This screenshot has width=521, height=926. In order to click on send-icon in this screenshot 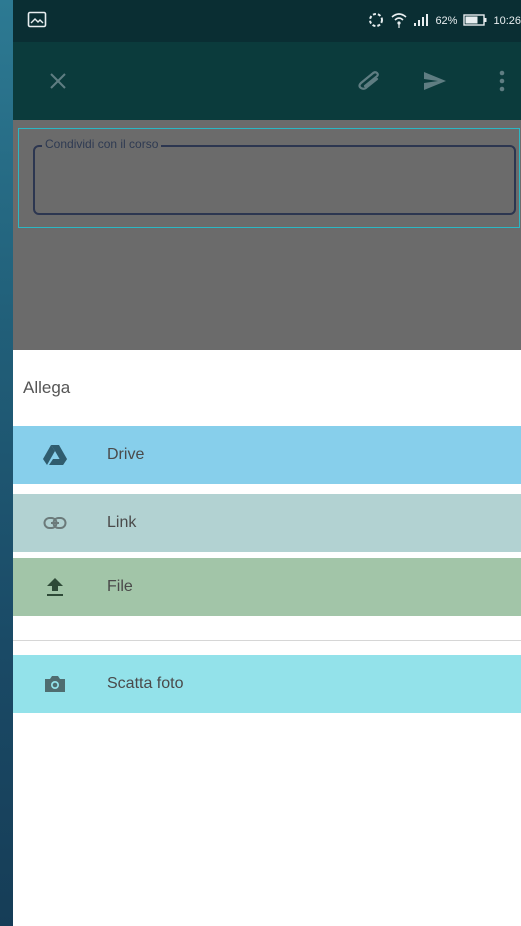, I will do `click(435, 81)`.